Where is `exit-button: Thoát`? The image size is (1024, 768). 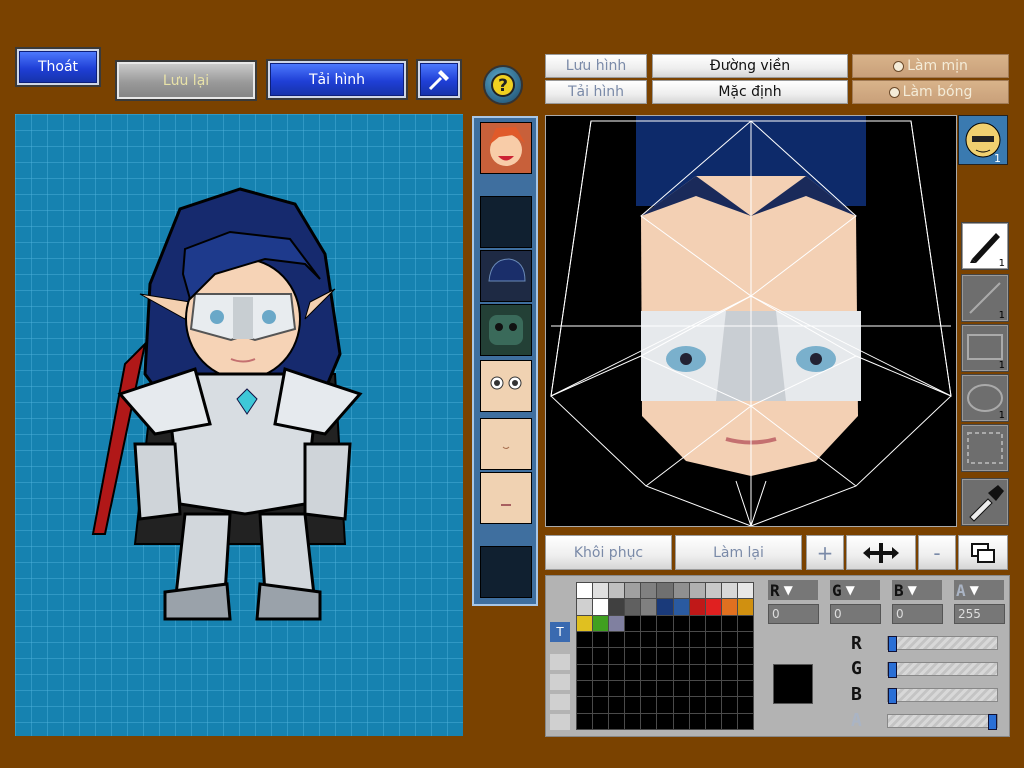
exit-button: Thoát is located at coordinates (58, 67).